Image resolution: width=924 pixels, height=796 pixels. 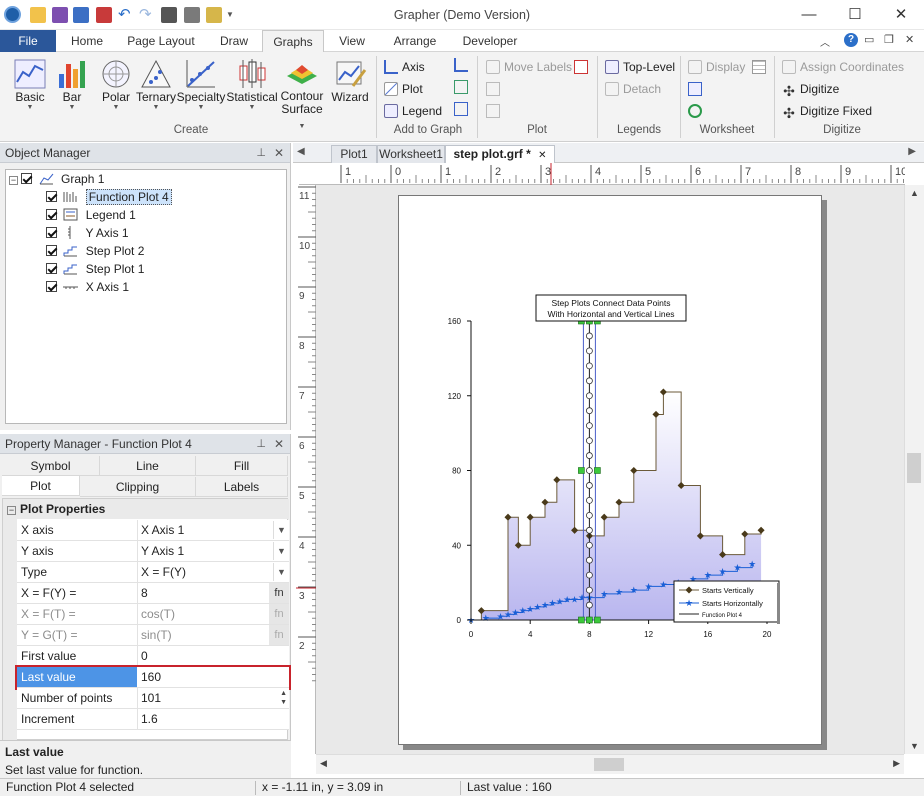 What do you see at coordinates (162, 530) in the screenshot?
I see `x-axis-select: X Axis 1` at bounding box center [162, 530].